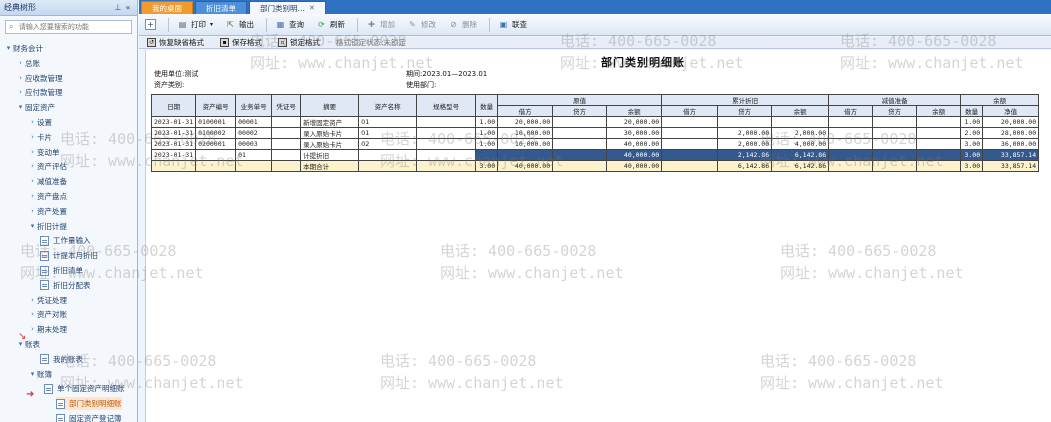  I want to click on col-header-date: 日期, so click(173, 105).